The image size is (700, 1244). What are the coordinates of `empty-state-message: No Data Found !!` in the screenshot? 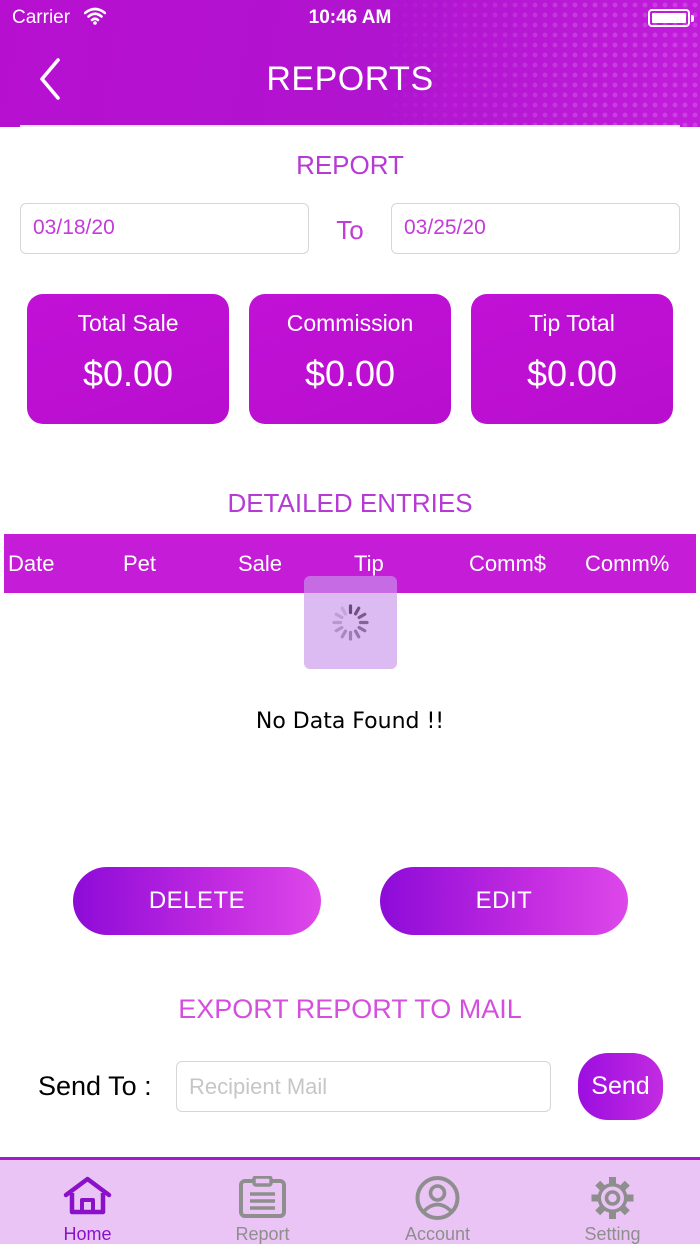 It's located at (350, 721).